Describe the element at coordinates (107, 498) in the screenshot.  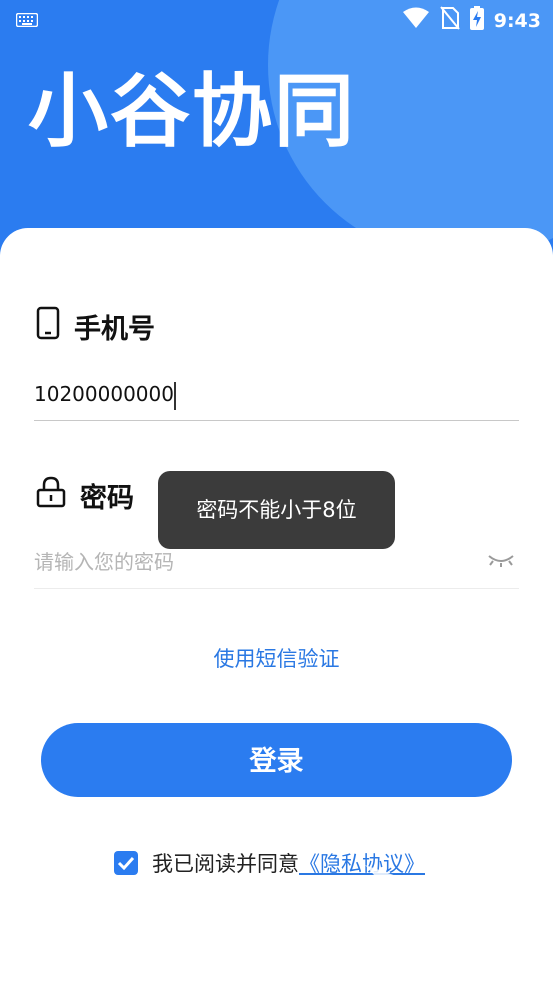
I see `password-label-text: 密码` at that location.